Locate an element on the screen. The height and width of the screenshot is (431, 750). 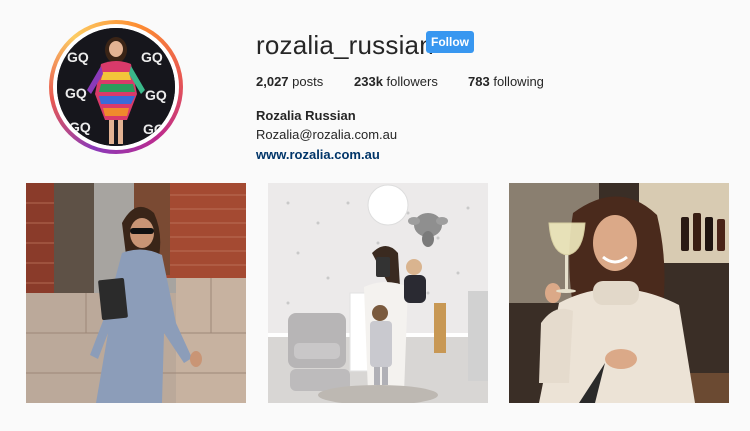
profile-stats: 2,027 posts 233k followers 783 following is located at coordinates (416, 81).